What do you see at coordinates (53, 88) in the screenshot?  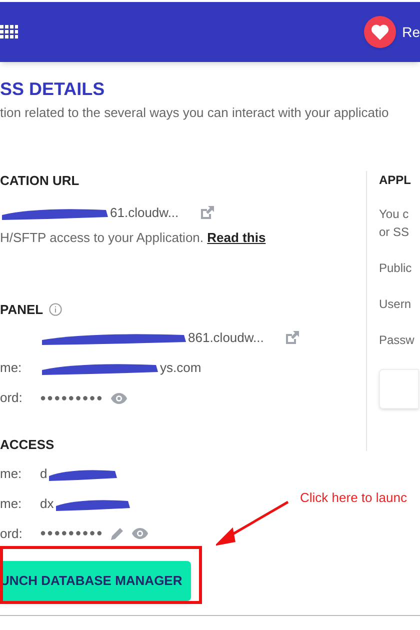 I see `page-title: SS DETAILS` at bounding box center [53, 88].